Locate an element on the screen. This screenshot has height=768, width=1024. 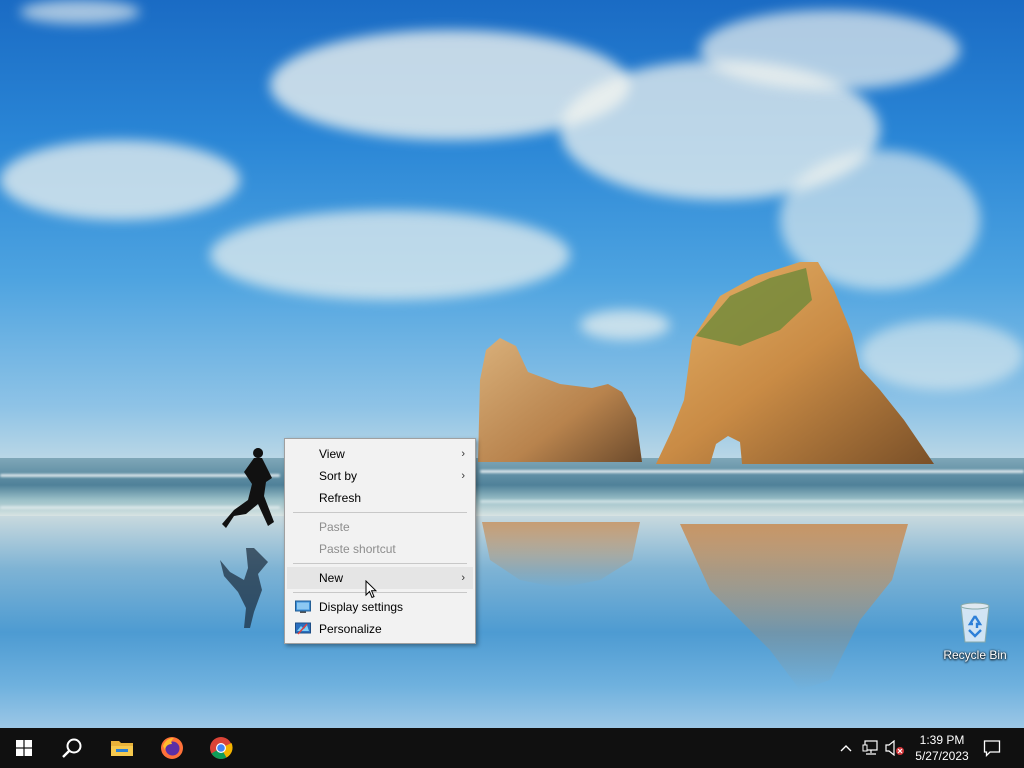
menu-item-label: Paste is located at coordinates (334, 527).